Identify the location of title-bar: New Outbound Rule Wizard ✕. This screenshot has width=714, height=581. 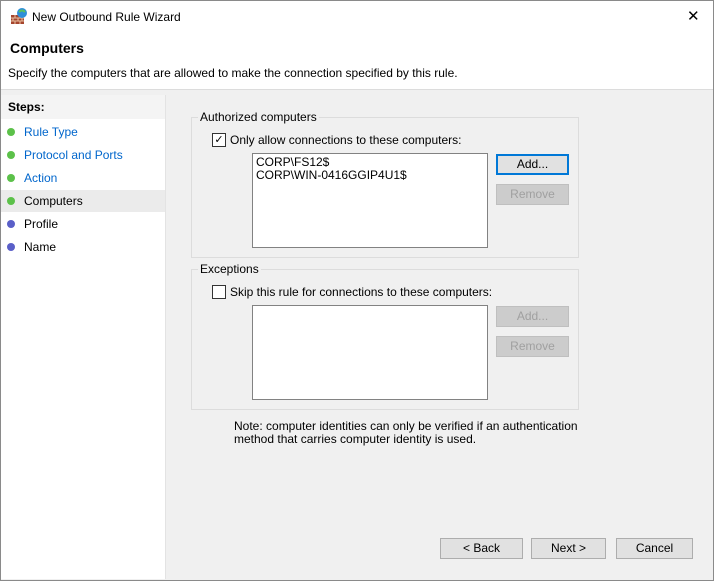
(357, 17).